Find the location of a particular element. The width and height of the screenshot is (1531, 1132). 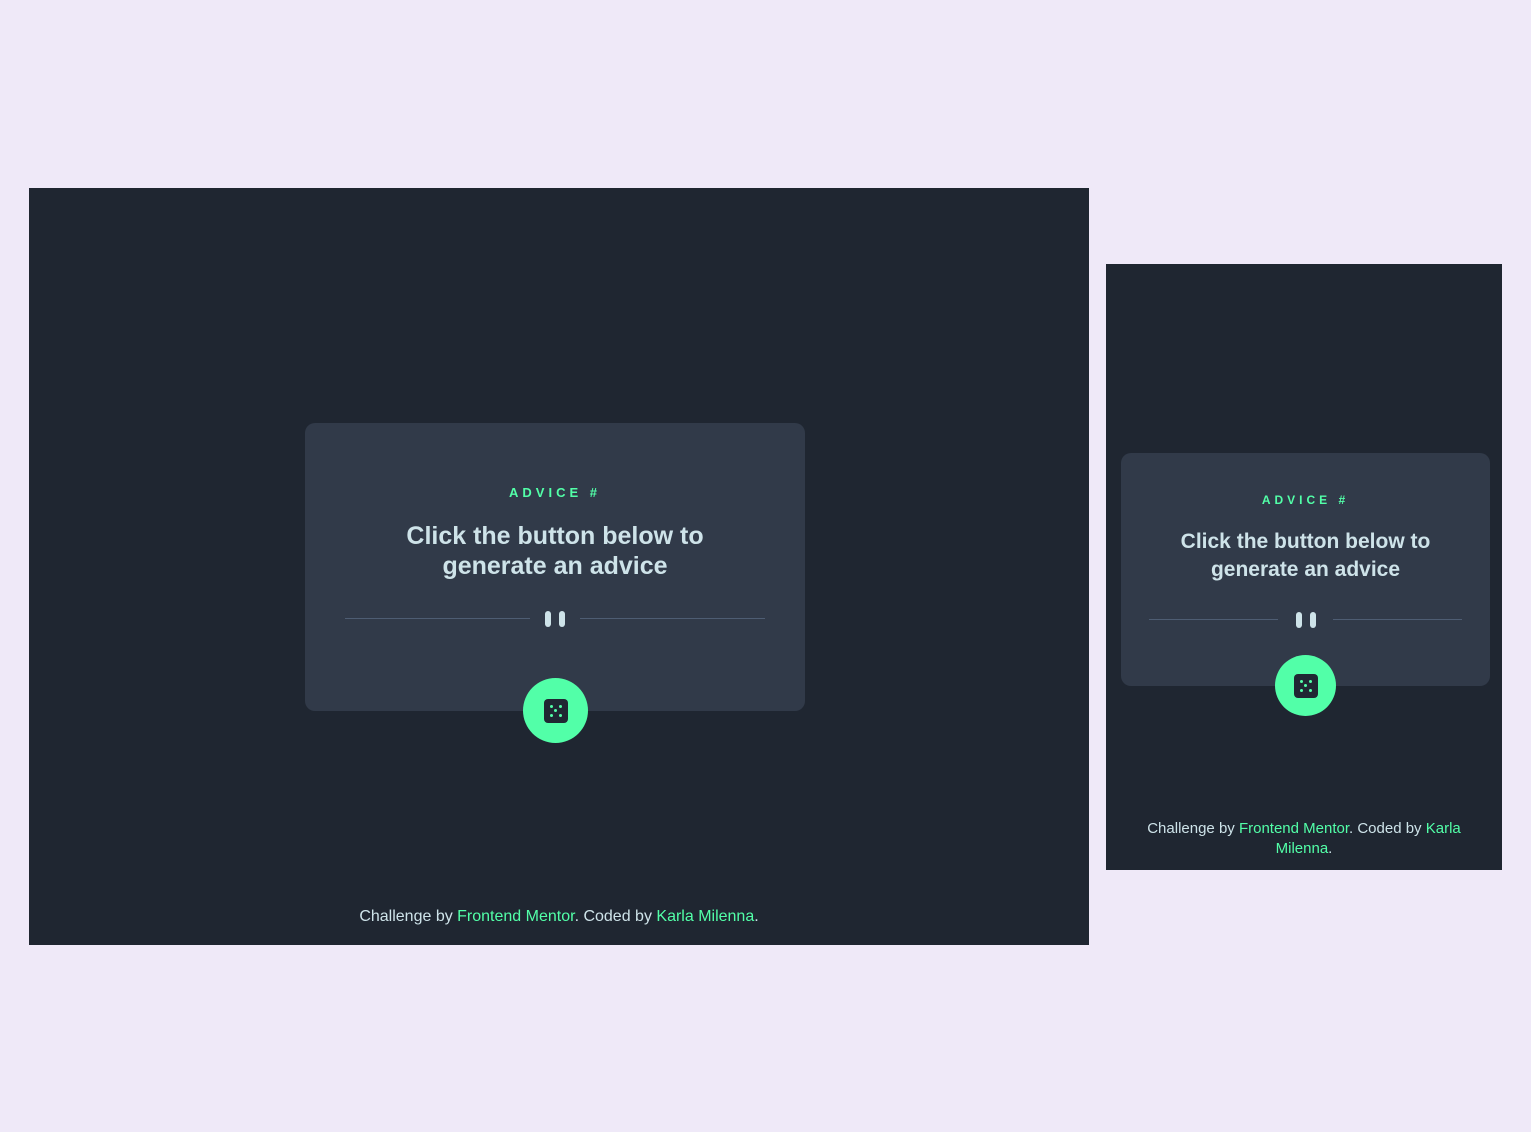

author-link: Karla Milenna is located at coordinates (705, 916).